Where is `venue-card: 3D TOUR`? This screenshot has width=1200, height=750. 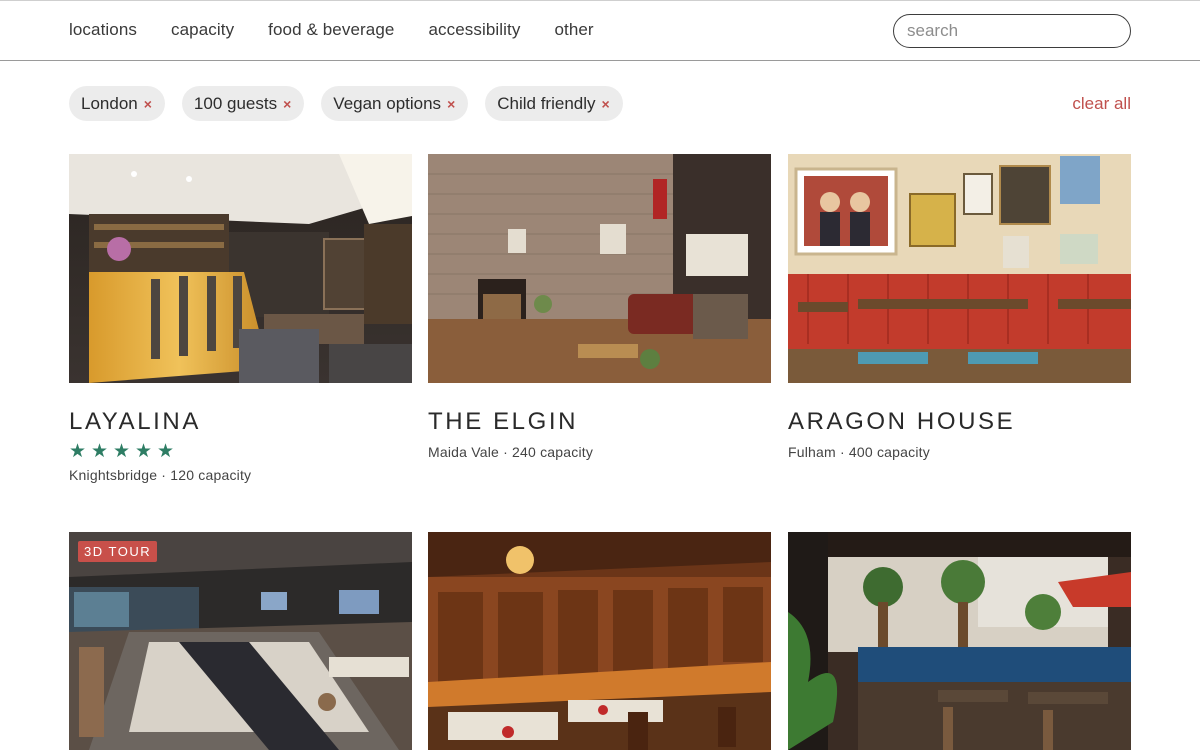 venue-card: 3D TOUR is located at coordinates (240, 641).